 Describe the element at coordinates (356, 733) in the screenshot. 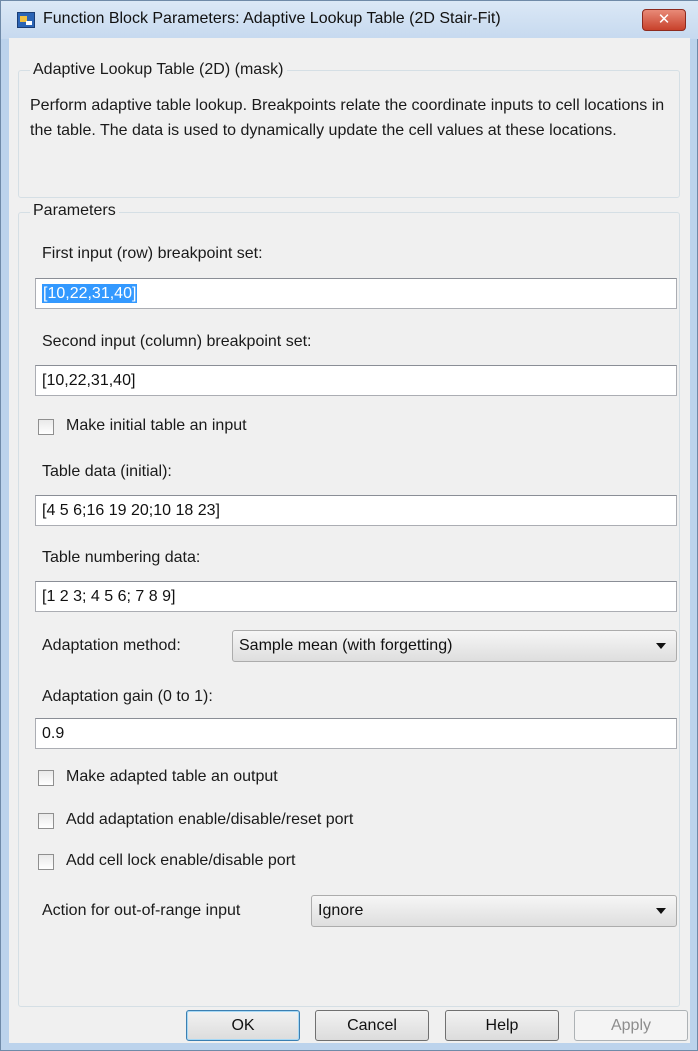

I see `adaptation-gain-field: 0.9` at that location.